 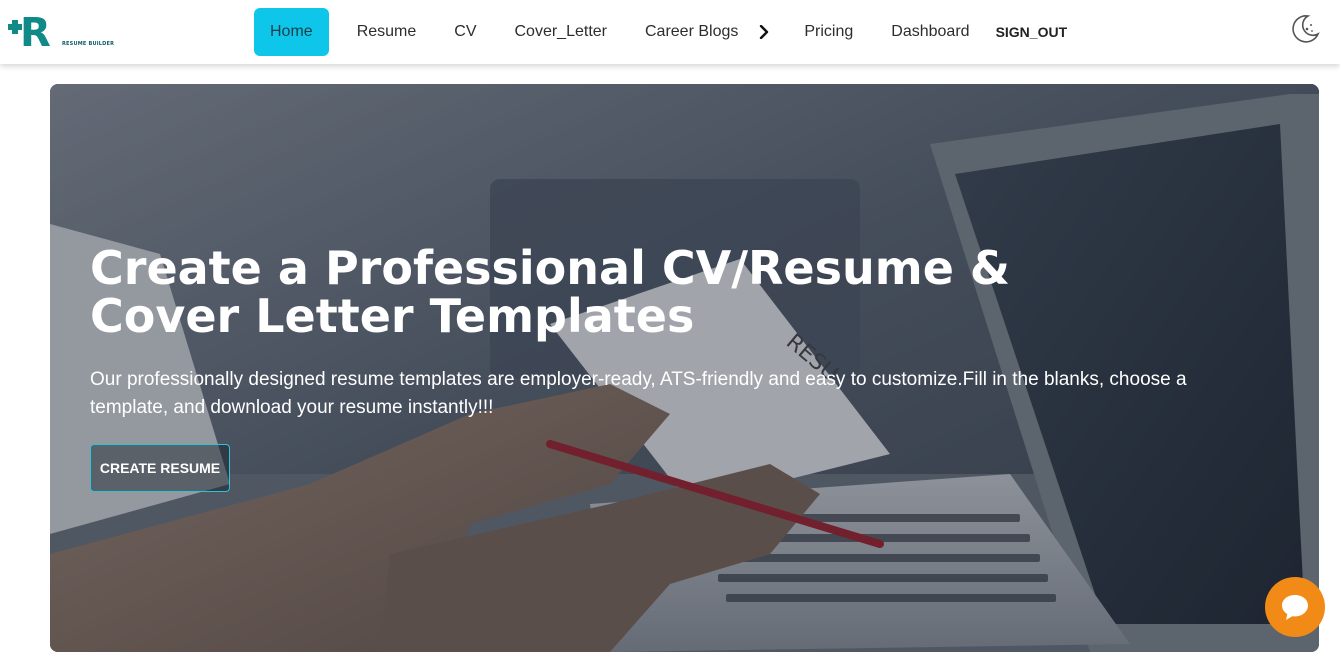 I want to click on svg-text: R, so click(x=35, y=31).